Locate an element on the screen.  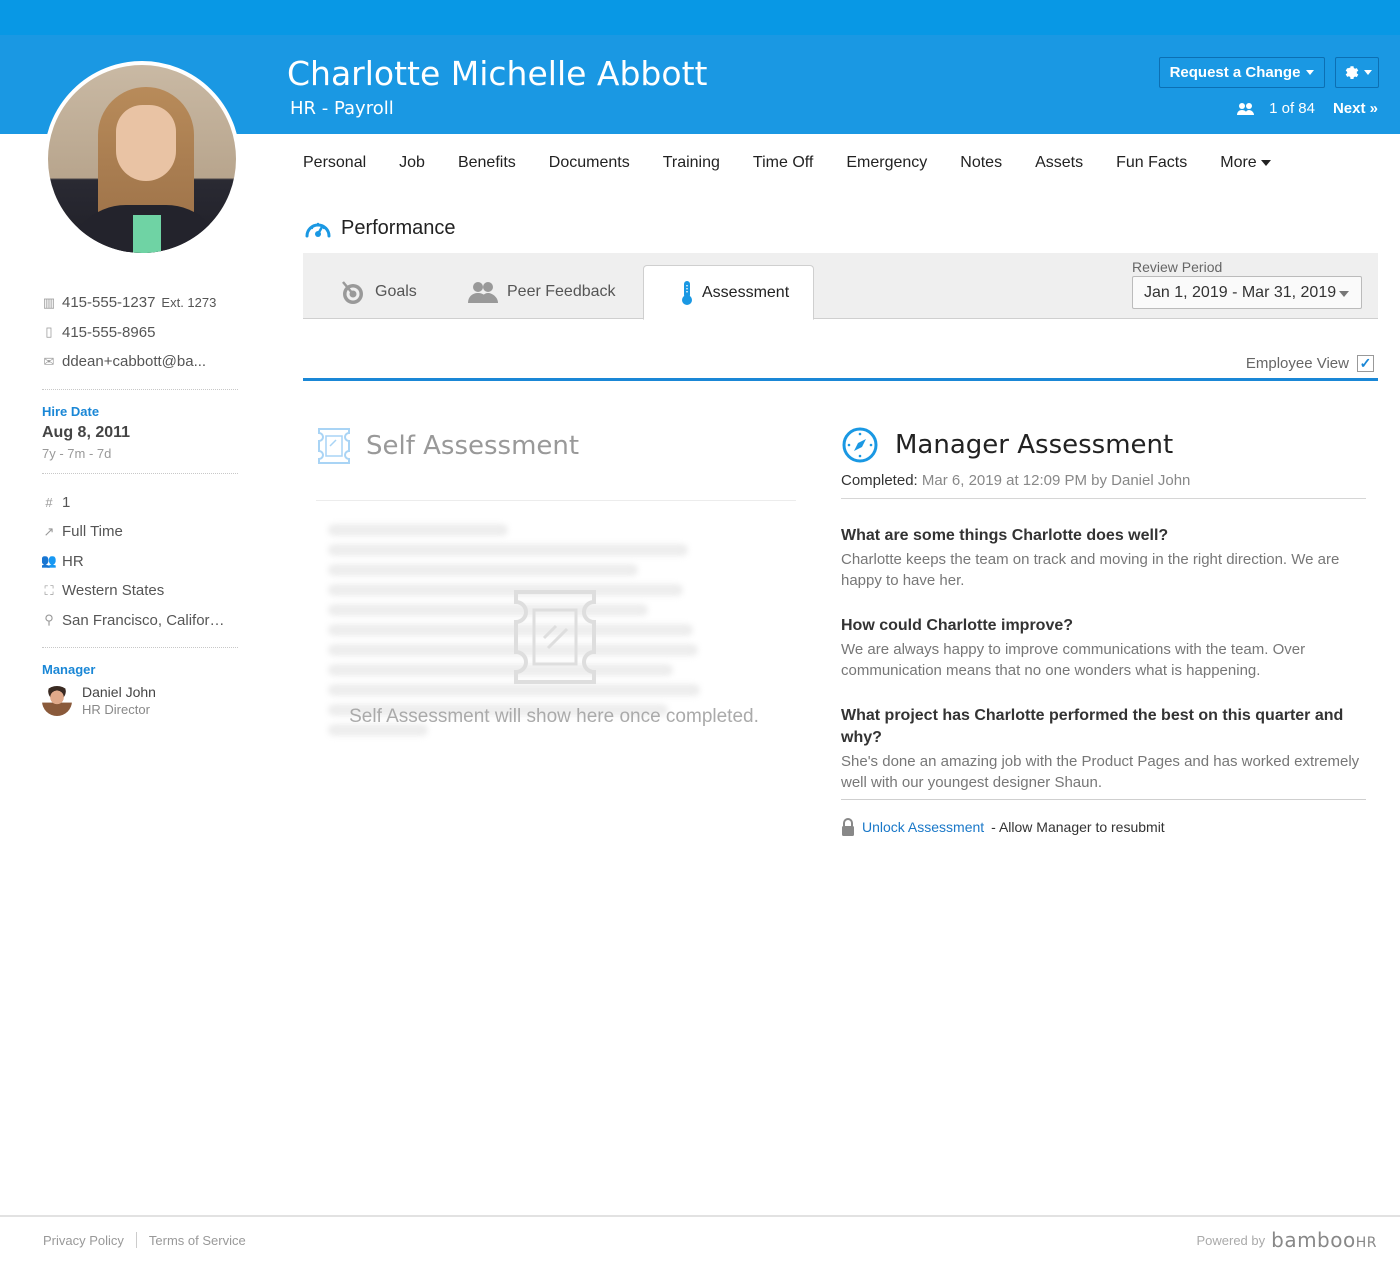
tab-more: More is located at coordinates (1245, 163).